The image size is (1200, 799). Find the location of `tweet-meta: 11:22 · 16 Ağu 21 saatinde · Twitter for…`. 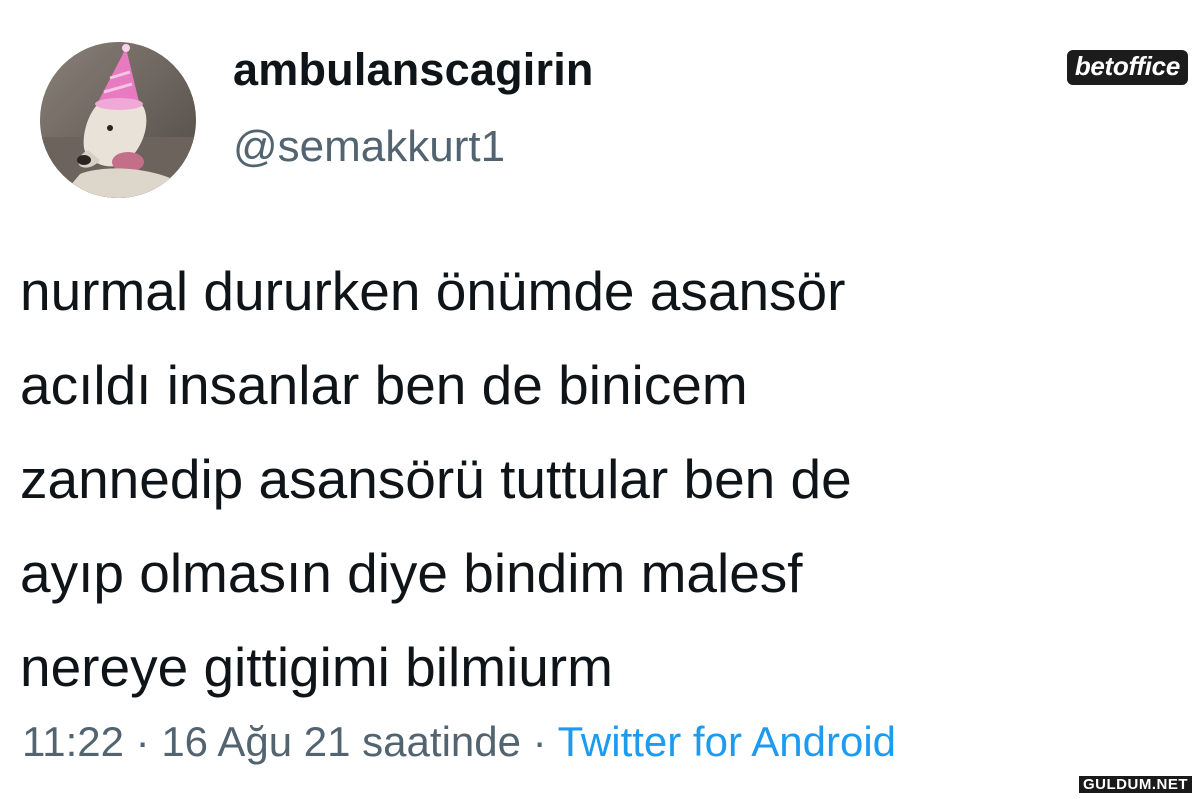

tweet-meta: 11:22 · 16 Ağu 21 saatinde · Twitter for… is located at coordinates (459, 742).